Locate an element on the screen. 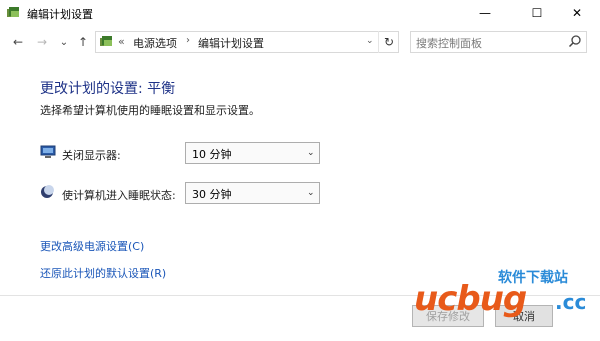  back-button: ← is located at coordinates (18, 42).